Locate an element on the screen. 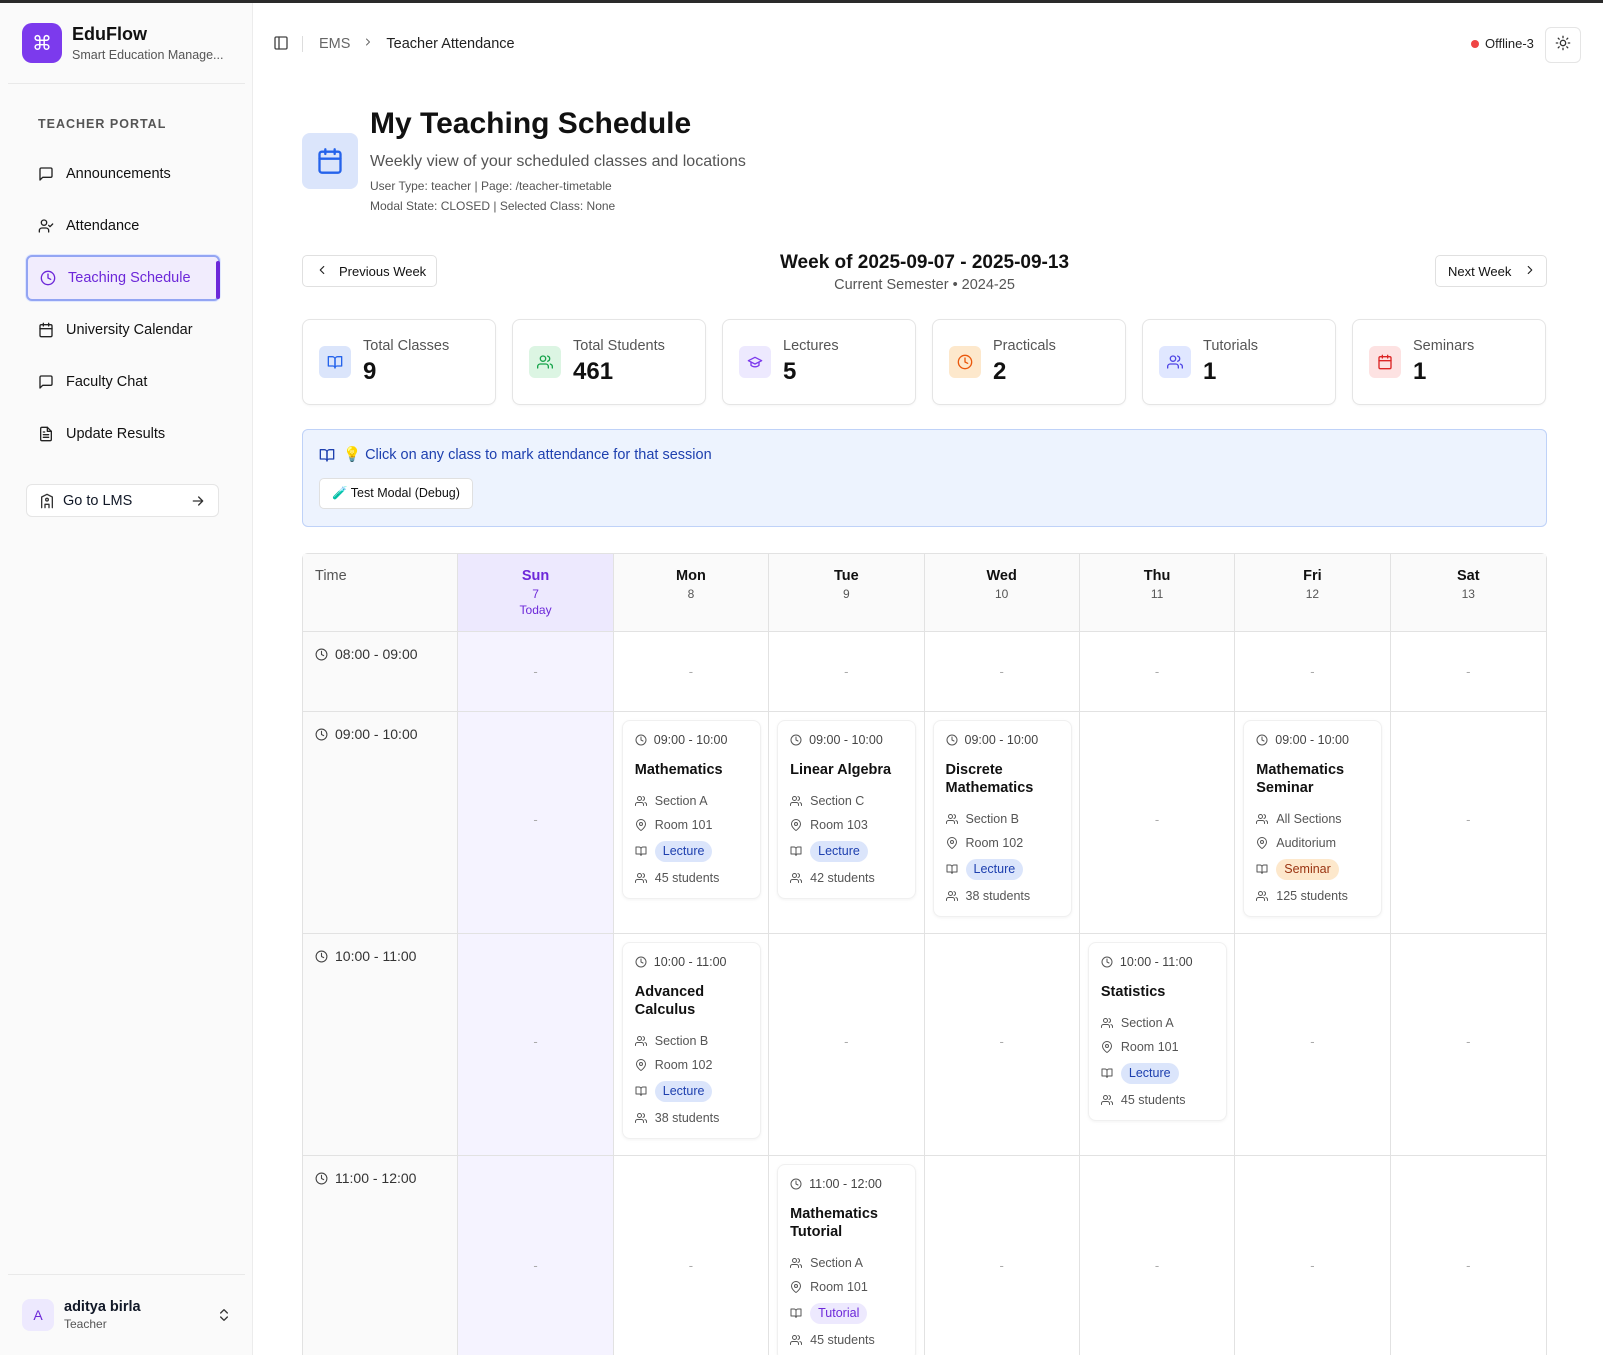  stat-label: Practicals is located at coordinates (1024, 346).